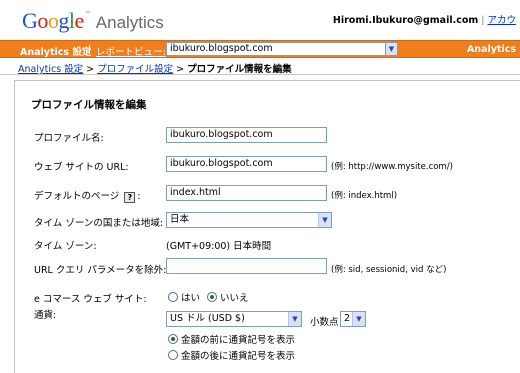 This screenshot has height=373, width=520. What do you see at coordinates (501, 20) in the screenshot?
I see `account-link: アカウ` at bounding box center [501, 20].